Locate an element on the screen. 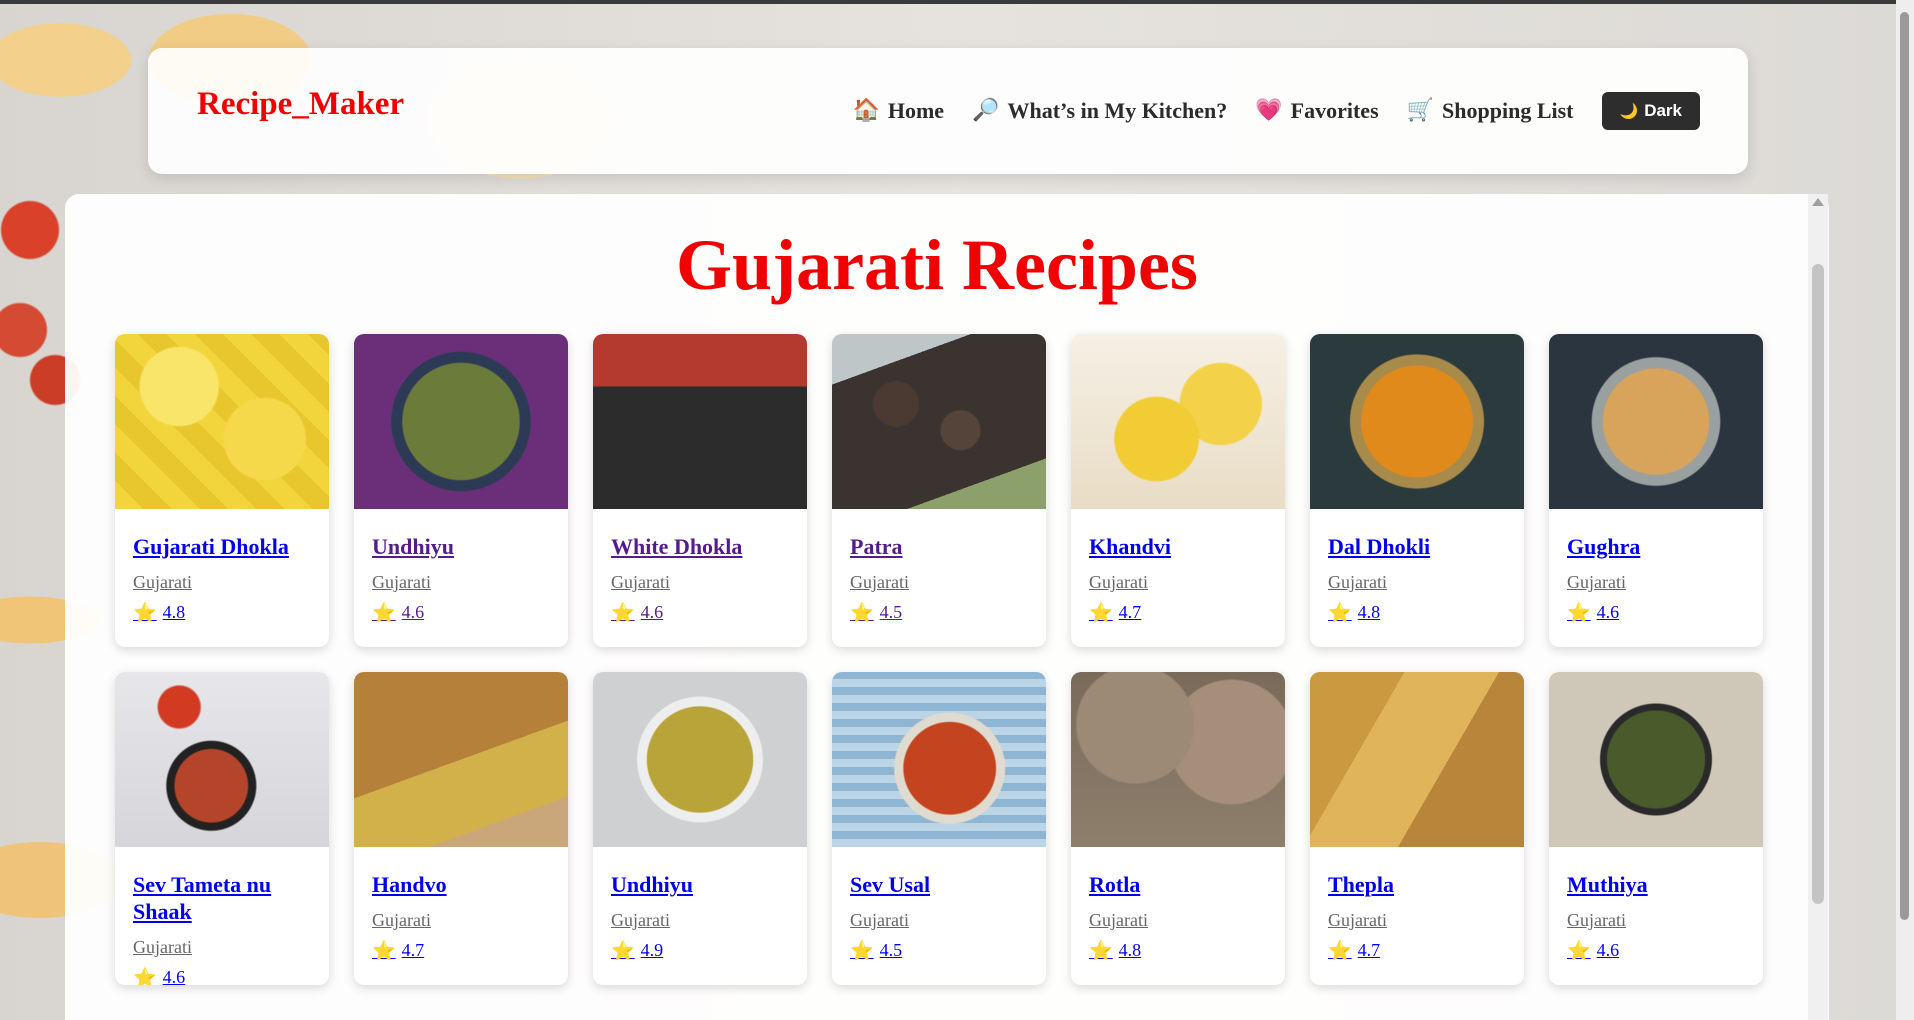 The width and height of the screenshot is (1914, 1020). nav-favorites-link: 💗 Favorites is located at coordinates (1316, 111).